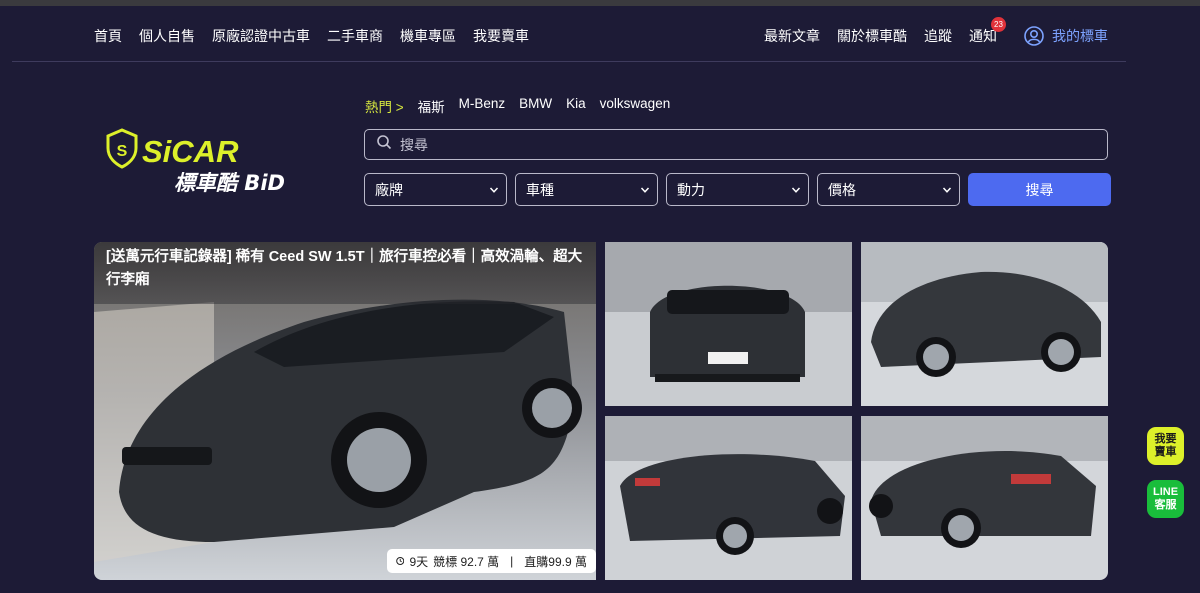 The image size is (1200, 593). Describe the element at coordinates (938, 36) in the screenshot. I see `nav-follow: 追蹤` at that location.